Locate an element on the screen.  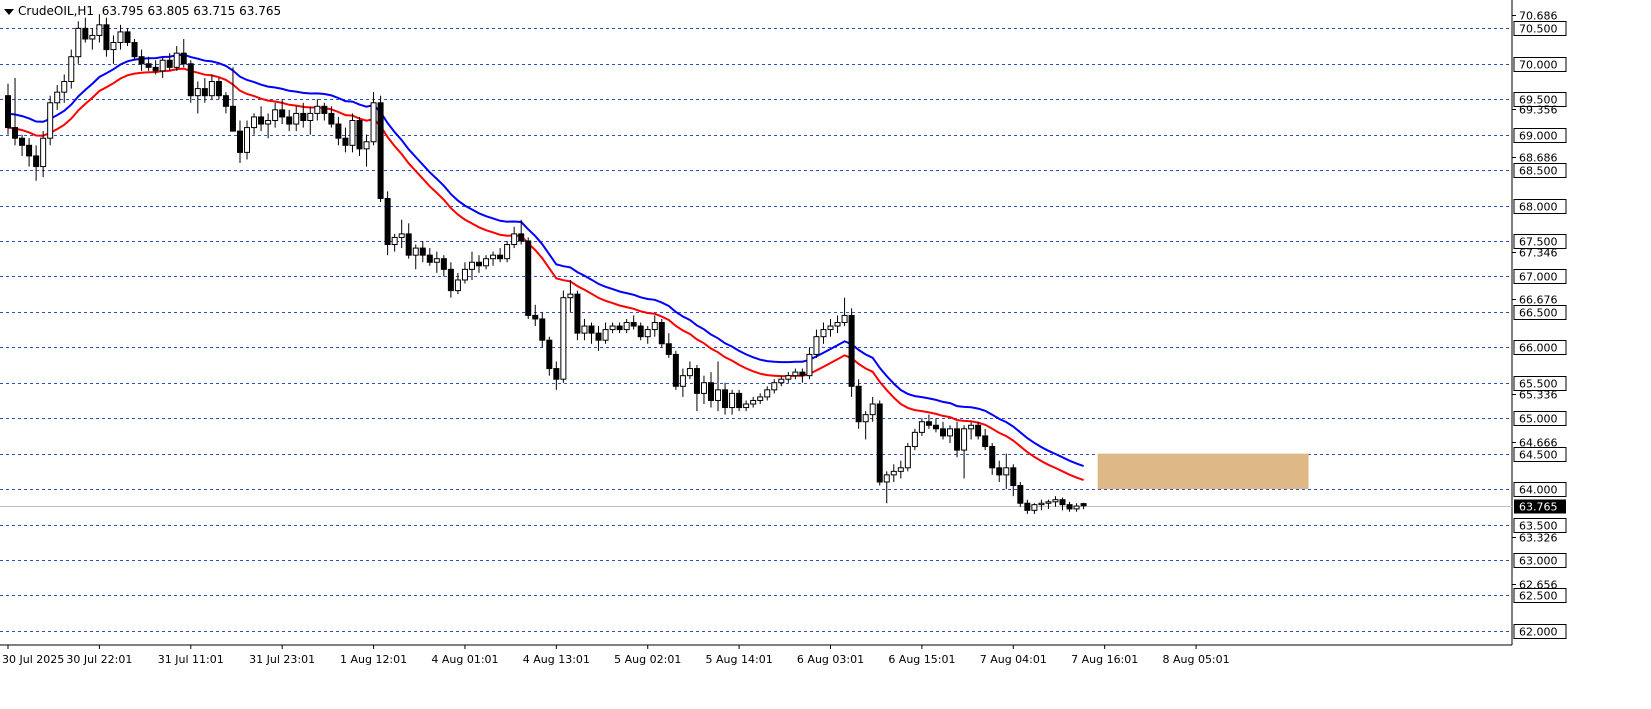
dropdown-triangle-icon is located at coordinates (9, 11).